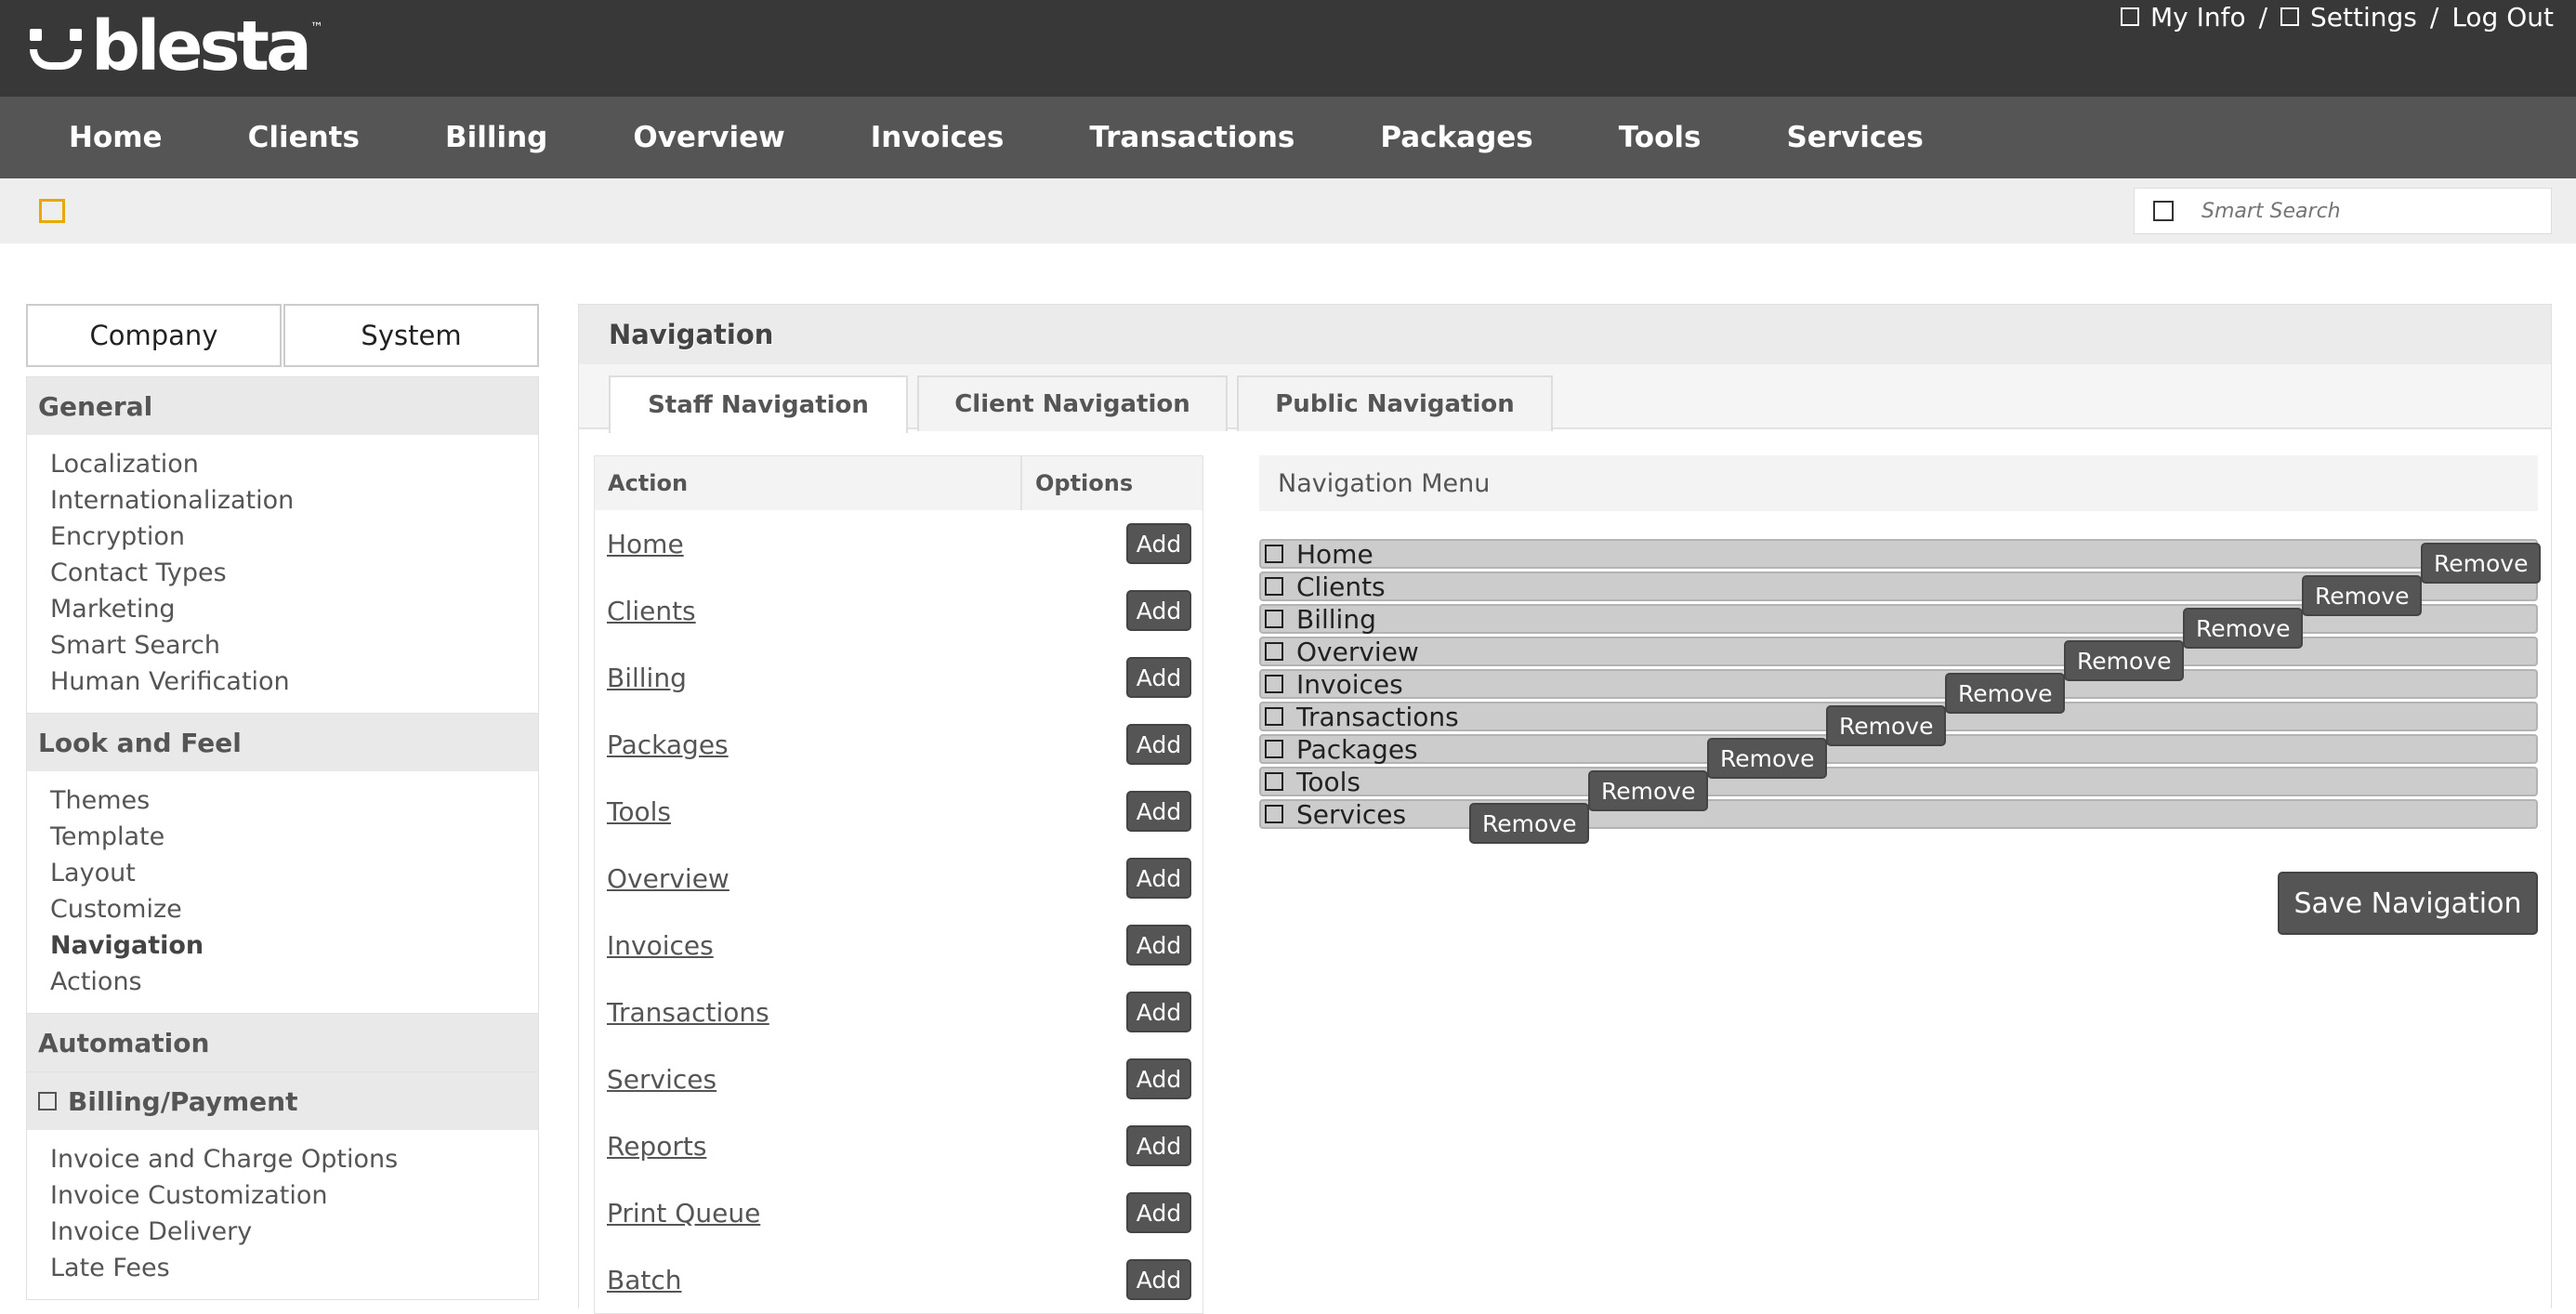 This screenshot has width=2576, height=1314. I want to click on sidebar-item-invoice-delivery: Invoice Delivery, so click(294, 1232).